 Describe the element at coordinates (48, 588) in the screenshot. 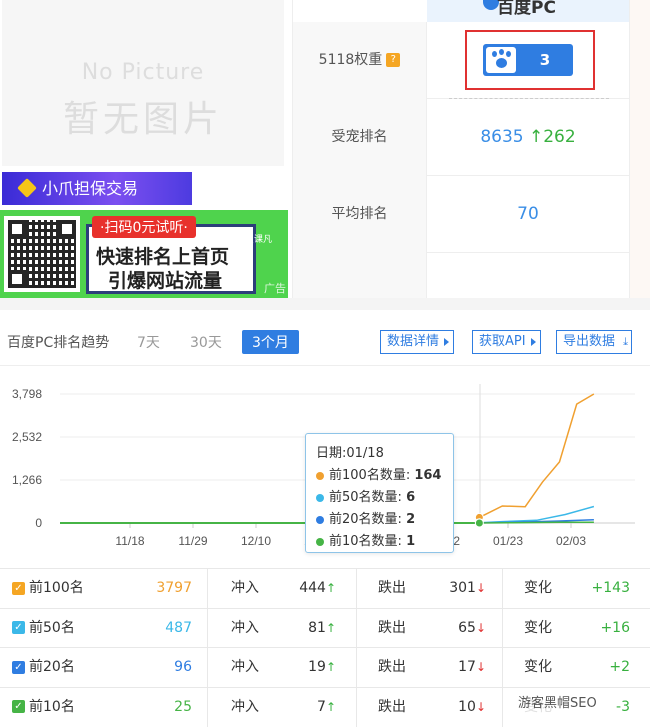

I see `summary-row-name: ✓ 前100名` at that location.